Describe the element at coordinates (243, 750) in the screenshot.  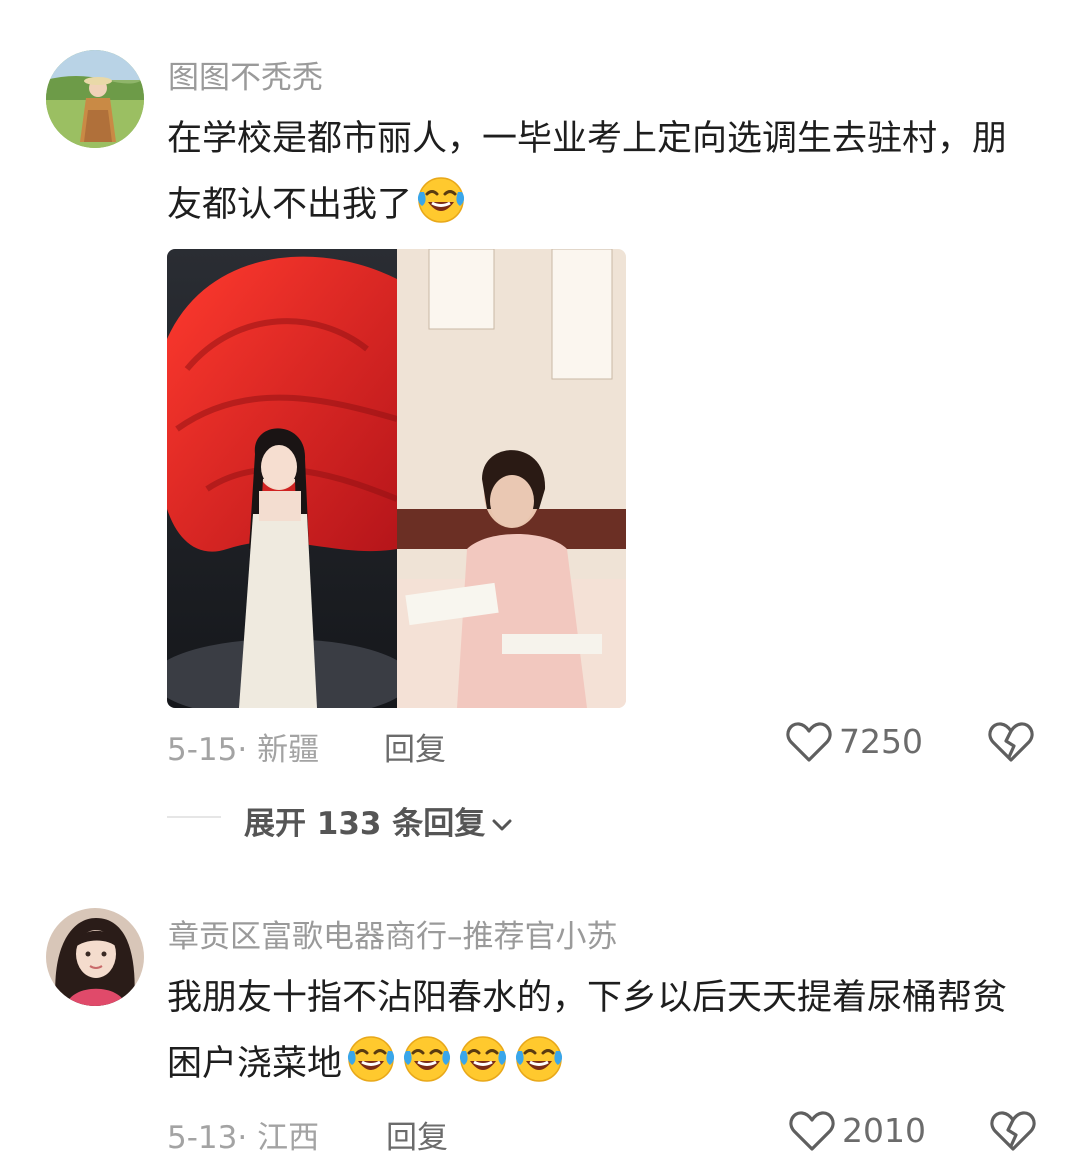
I see `comment-date-location: 5-15· 新疆` at that location.